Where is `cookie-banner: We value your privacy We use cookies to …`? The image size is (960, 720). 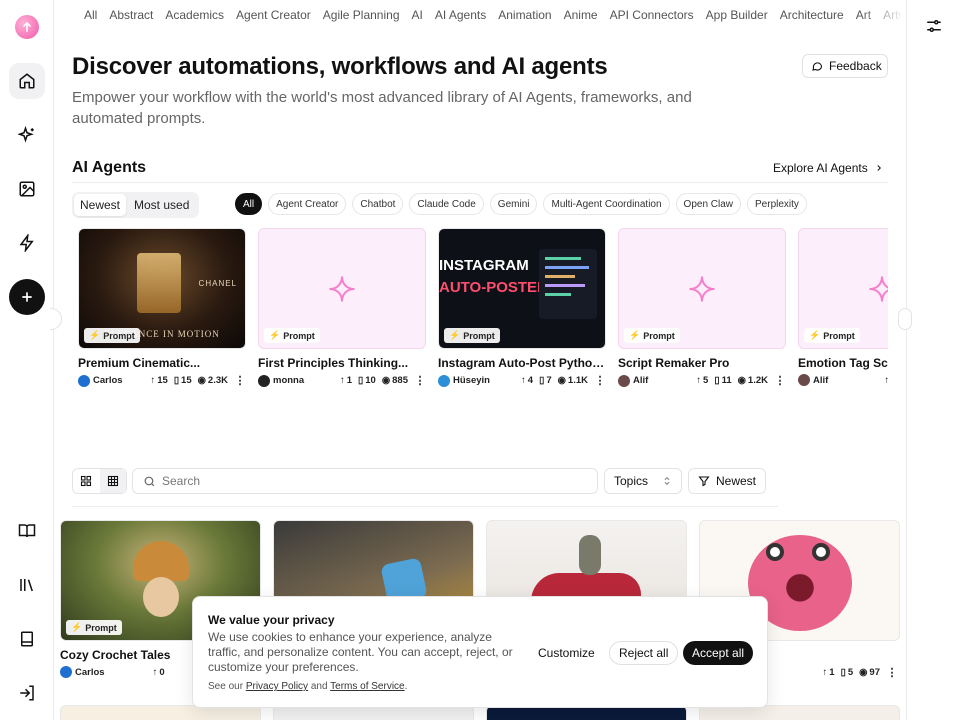 cookie-banner: We value your privacy We use cookies to … is located at coordinates (480, 652).